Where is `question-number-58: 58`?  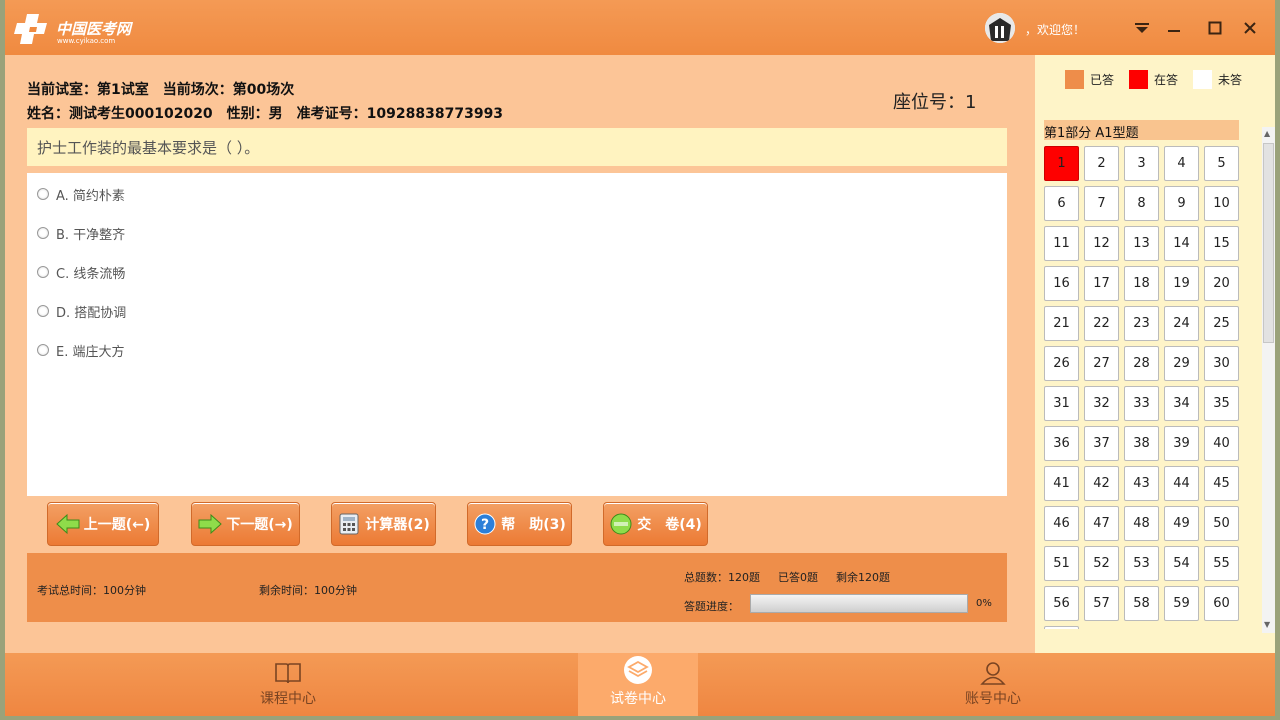 question-number-58: 58 is located at coordinates (1141, 603).